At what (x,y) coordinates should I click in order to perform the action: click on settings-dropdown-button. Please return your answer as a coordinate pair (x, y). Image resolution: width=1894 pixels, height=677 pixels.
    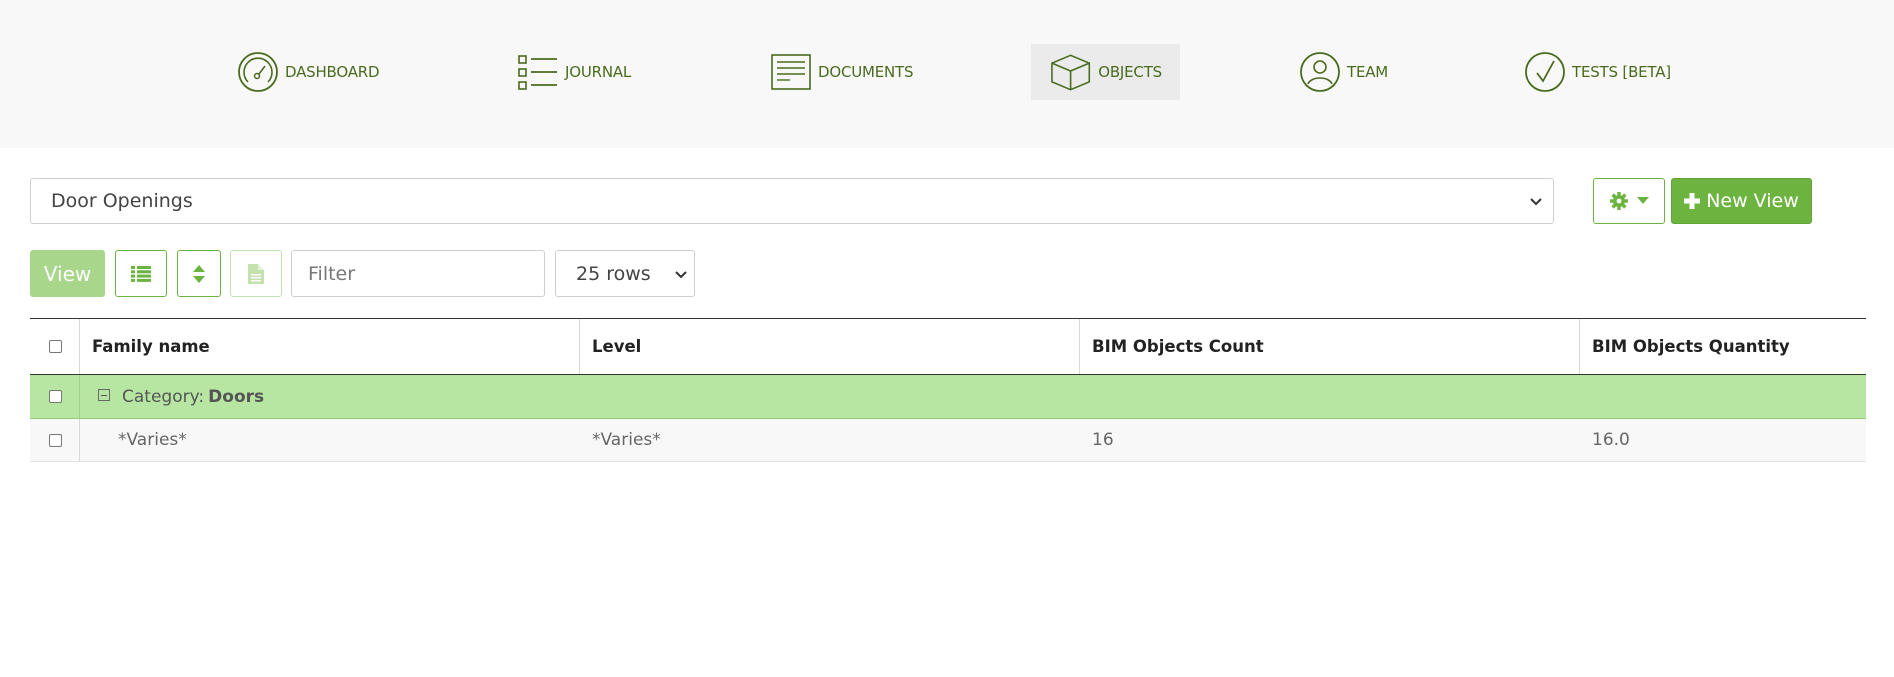
    Looking at the image, I should click on (1629, 201).